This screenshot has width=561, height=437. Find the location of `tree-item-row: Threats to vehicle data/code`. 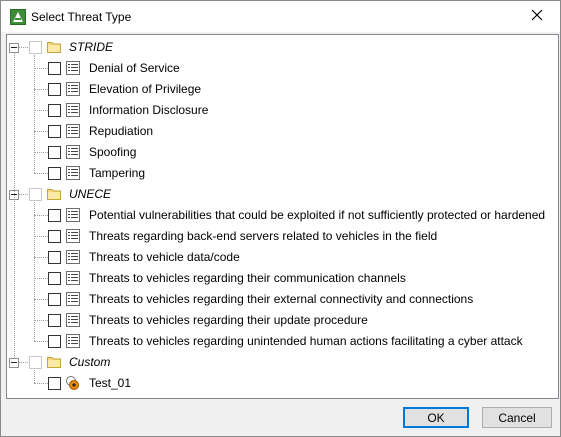

tree-item-row: Threats to vehicle data/code is located at coordinates (281, 257).